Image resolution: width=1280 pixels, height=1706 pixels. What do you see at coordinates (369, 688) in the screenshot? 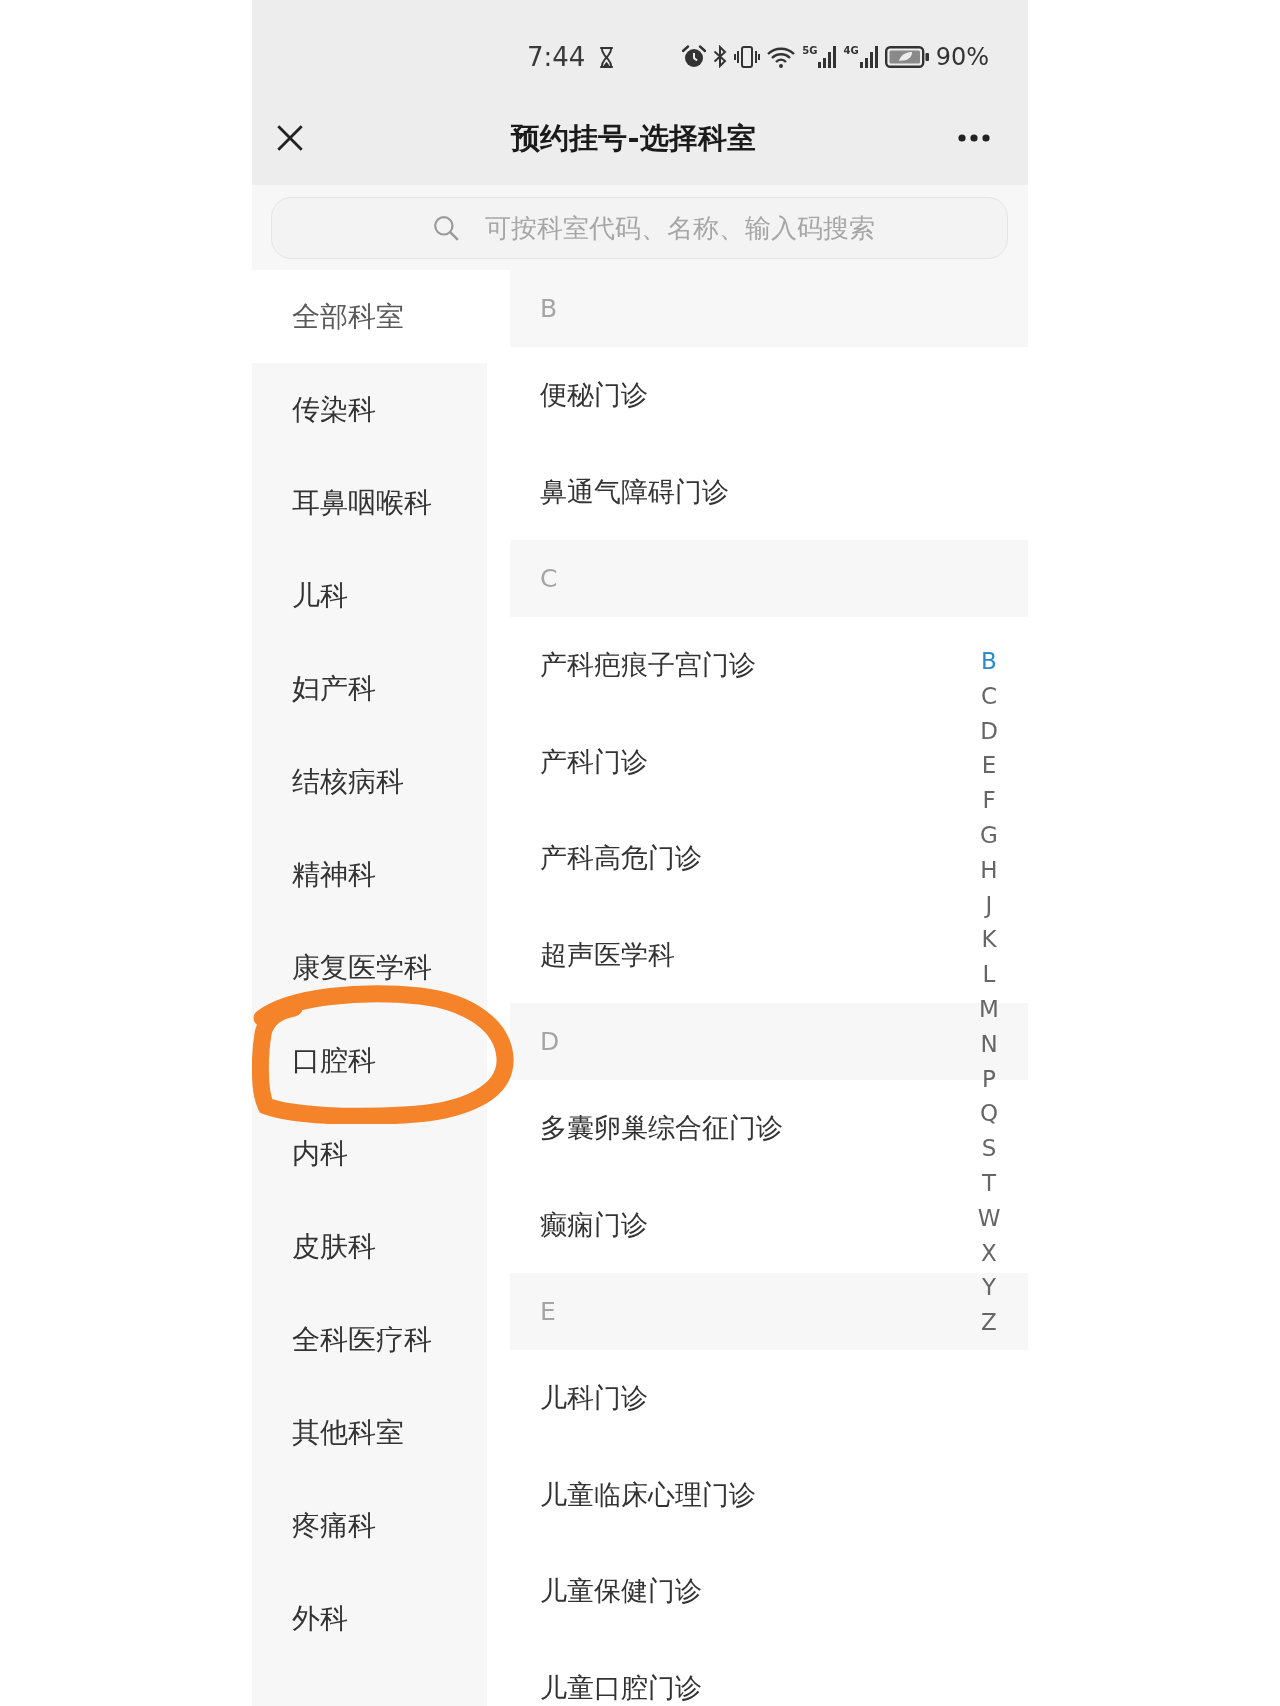
I see `category-tab: 妇产科` at bounding box center [369, 688].